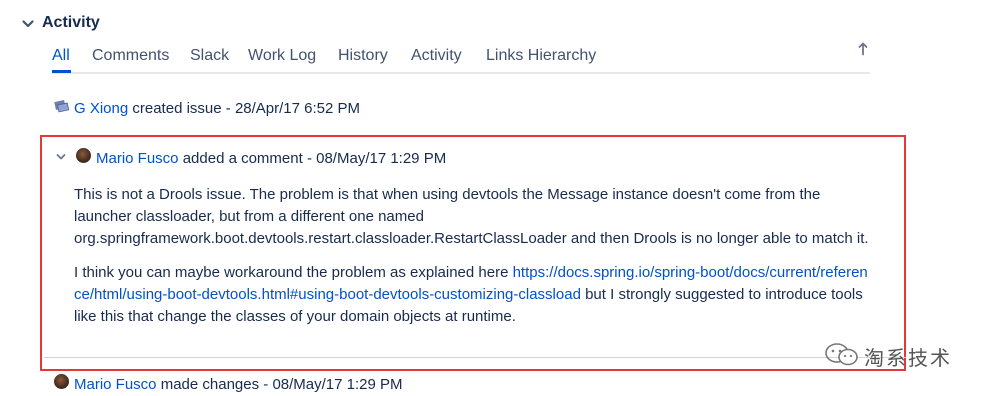  I want to click on tab-comments: Comments, so click(130, 56).